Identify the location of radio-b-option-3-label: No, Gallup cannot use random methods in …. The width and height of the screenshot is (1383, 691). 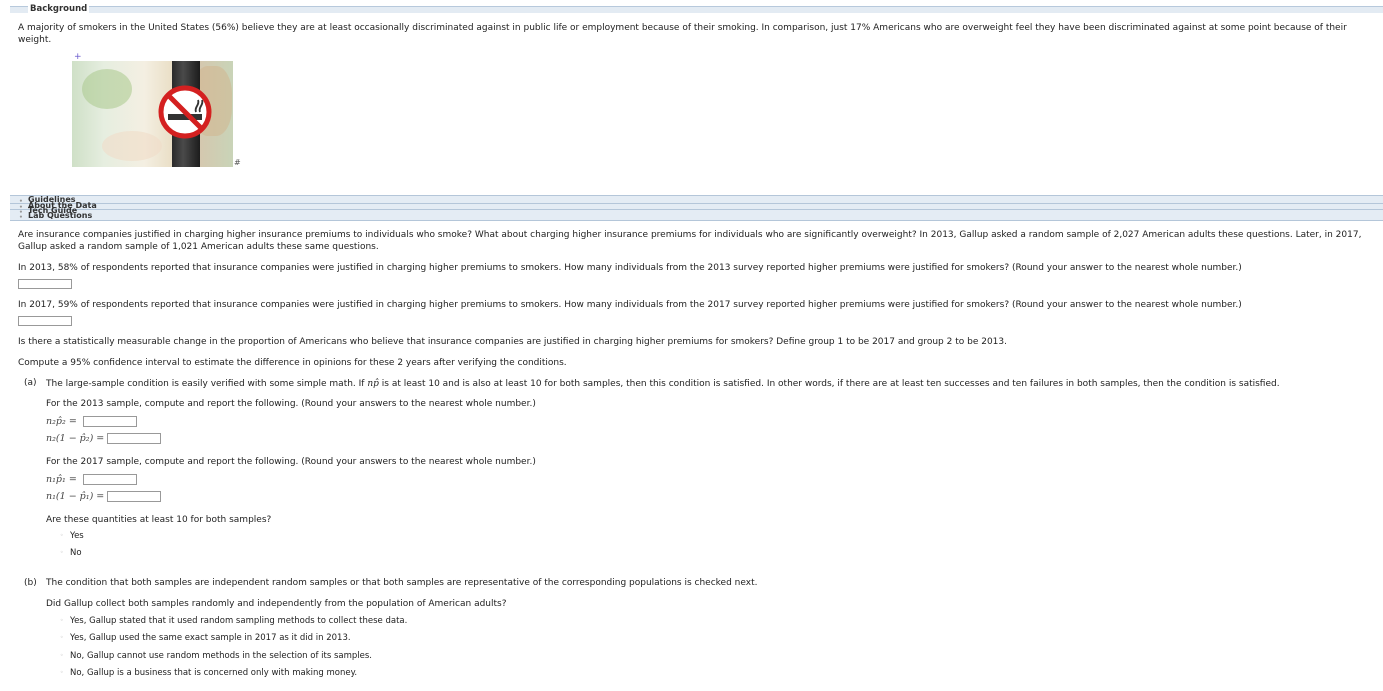
(221, 656).